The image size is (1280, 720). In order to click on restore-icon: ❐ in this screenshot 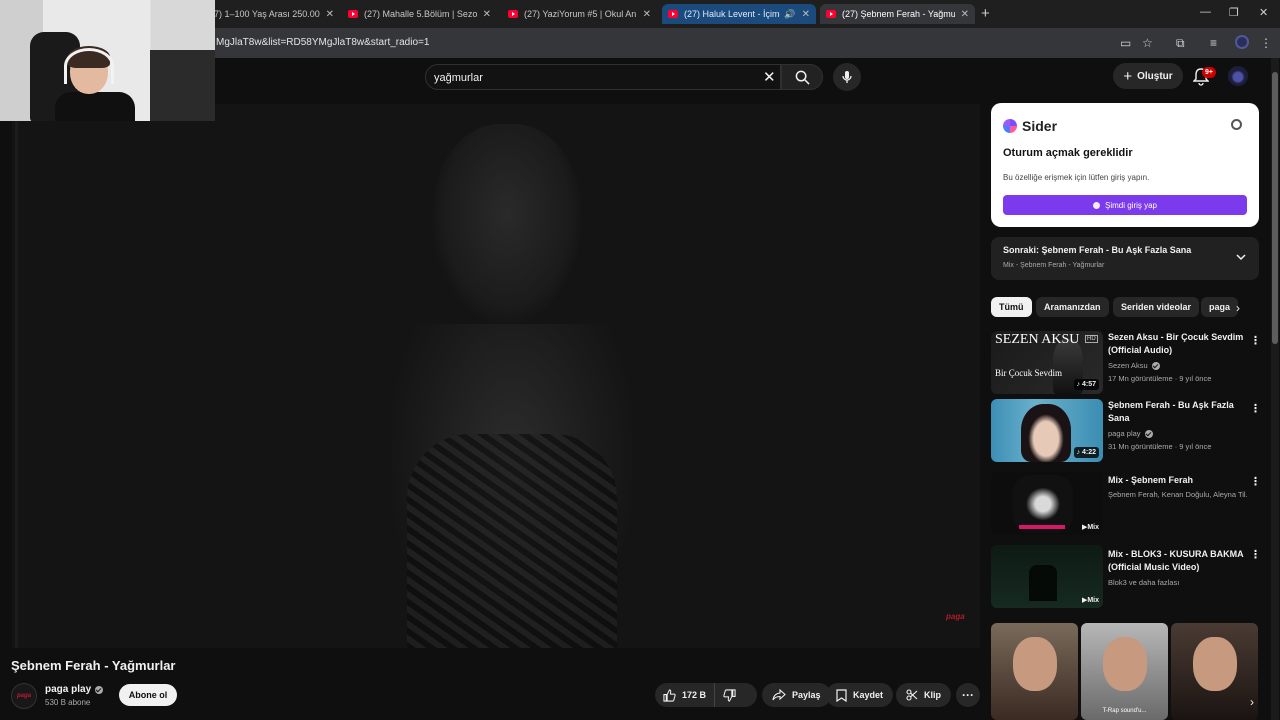, I will do `click(1234, 12)`.